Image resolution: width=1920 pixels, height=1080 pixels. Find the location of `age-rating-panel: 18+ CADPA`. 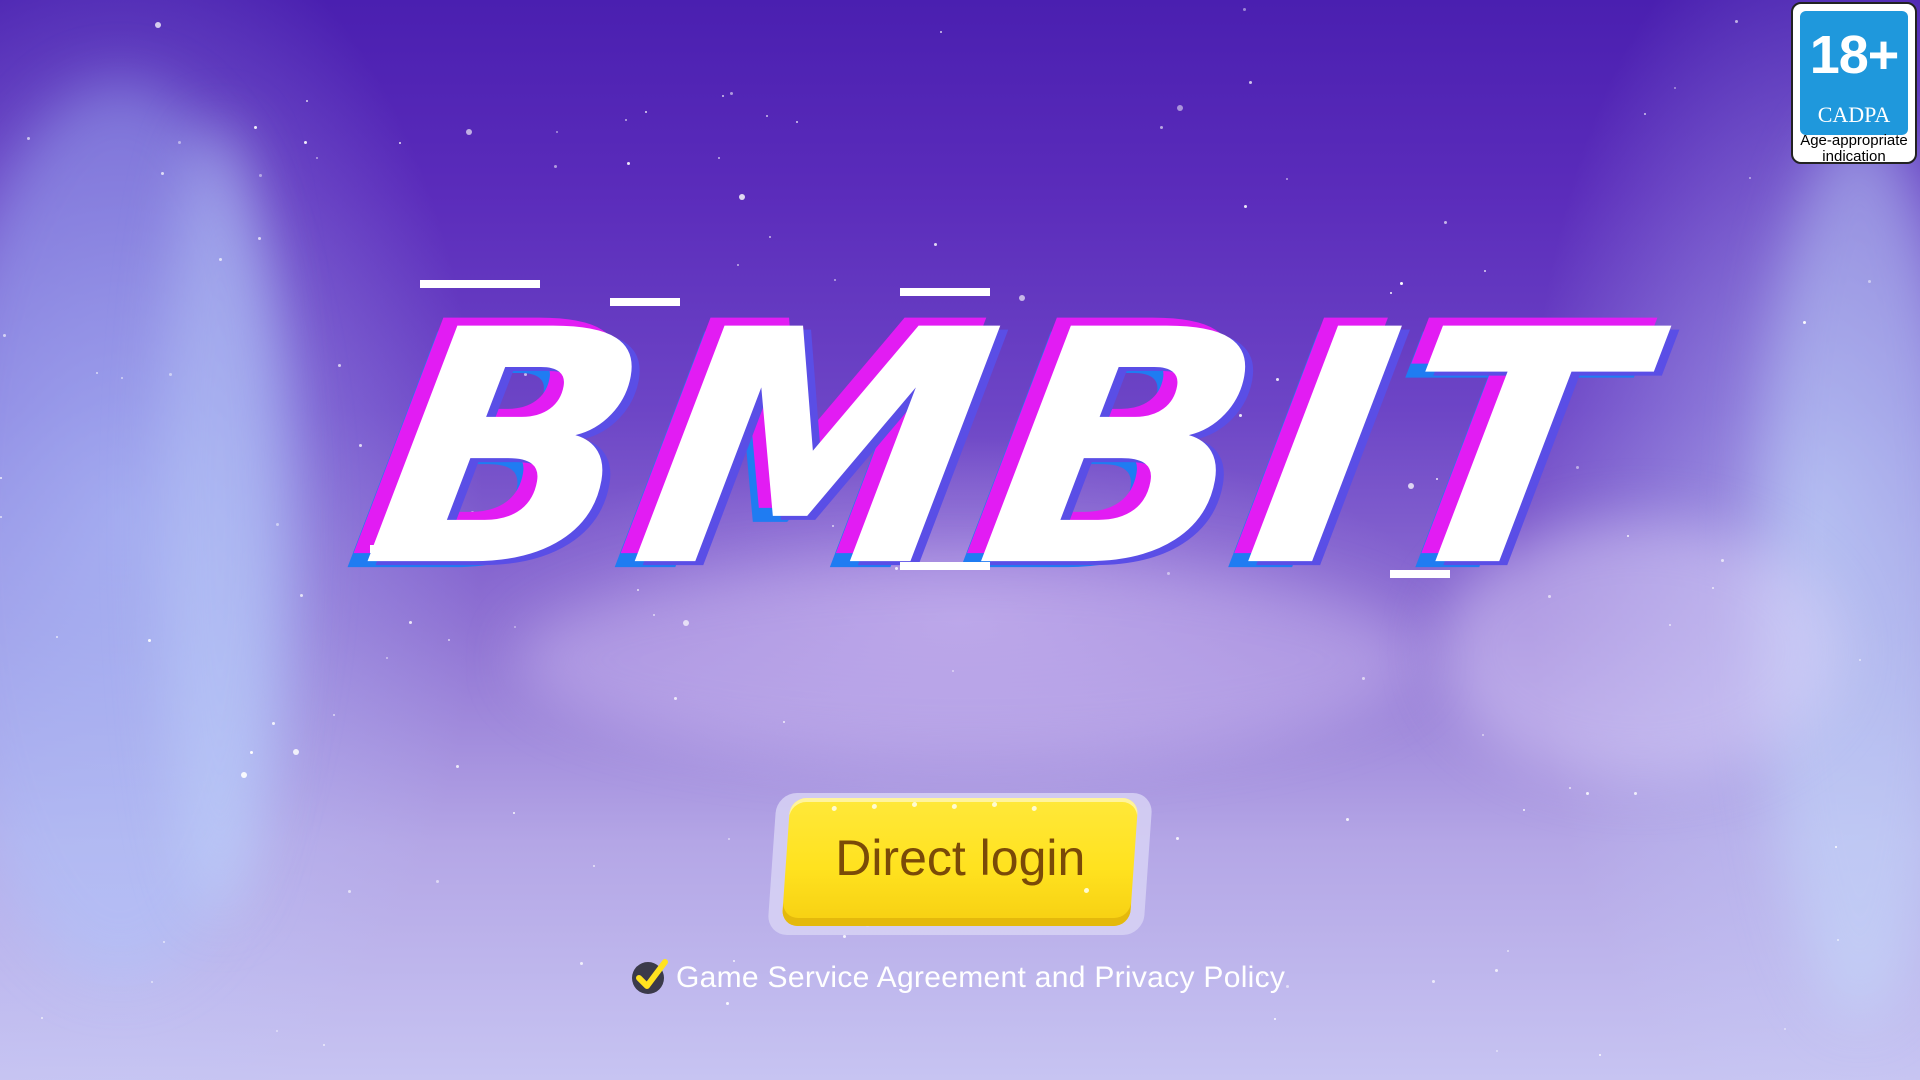

age-rating-panel: 18+ CADPA is located at coordinates (1854, 73).